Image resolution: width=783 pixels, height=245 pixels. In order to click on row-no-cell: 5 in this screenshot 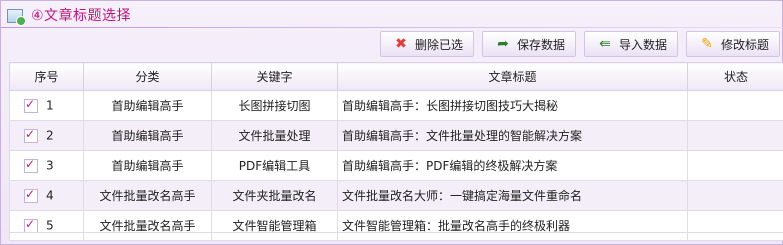, I will do `click(46, 225)`.